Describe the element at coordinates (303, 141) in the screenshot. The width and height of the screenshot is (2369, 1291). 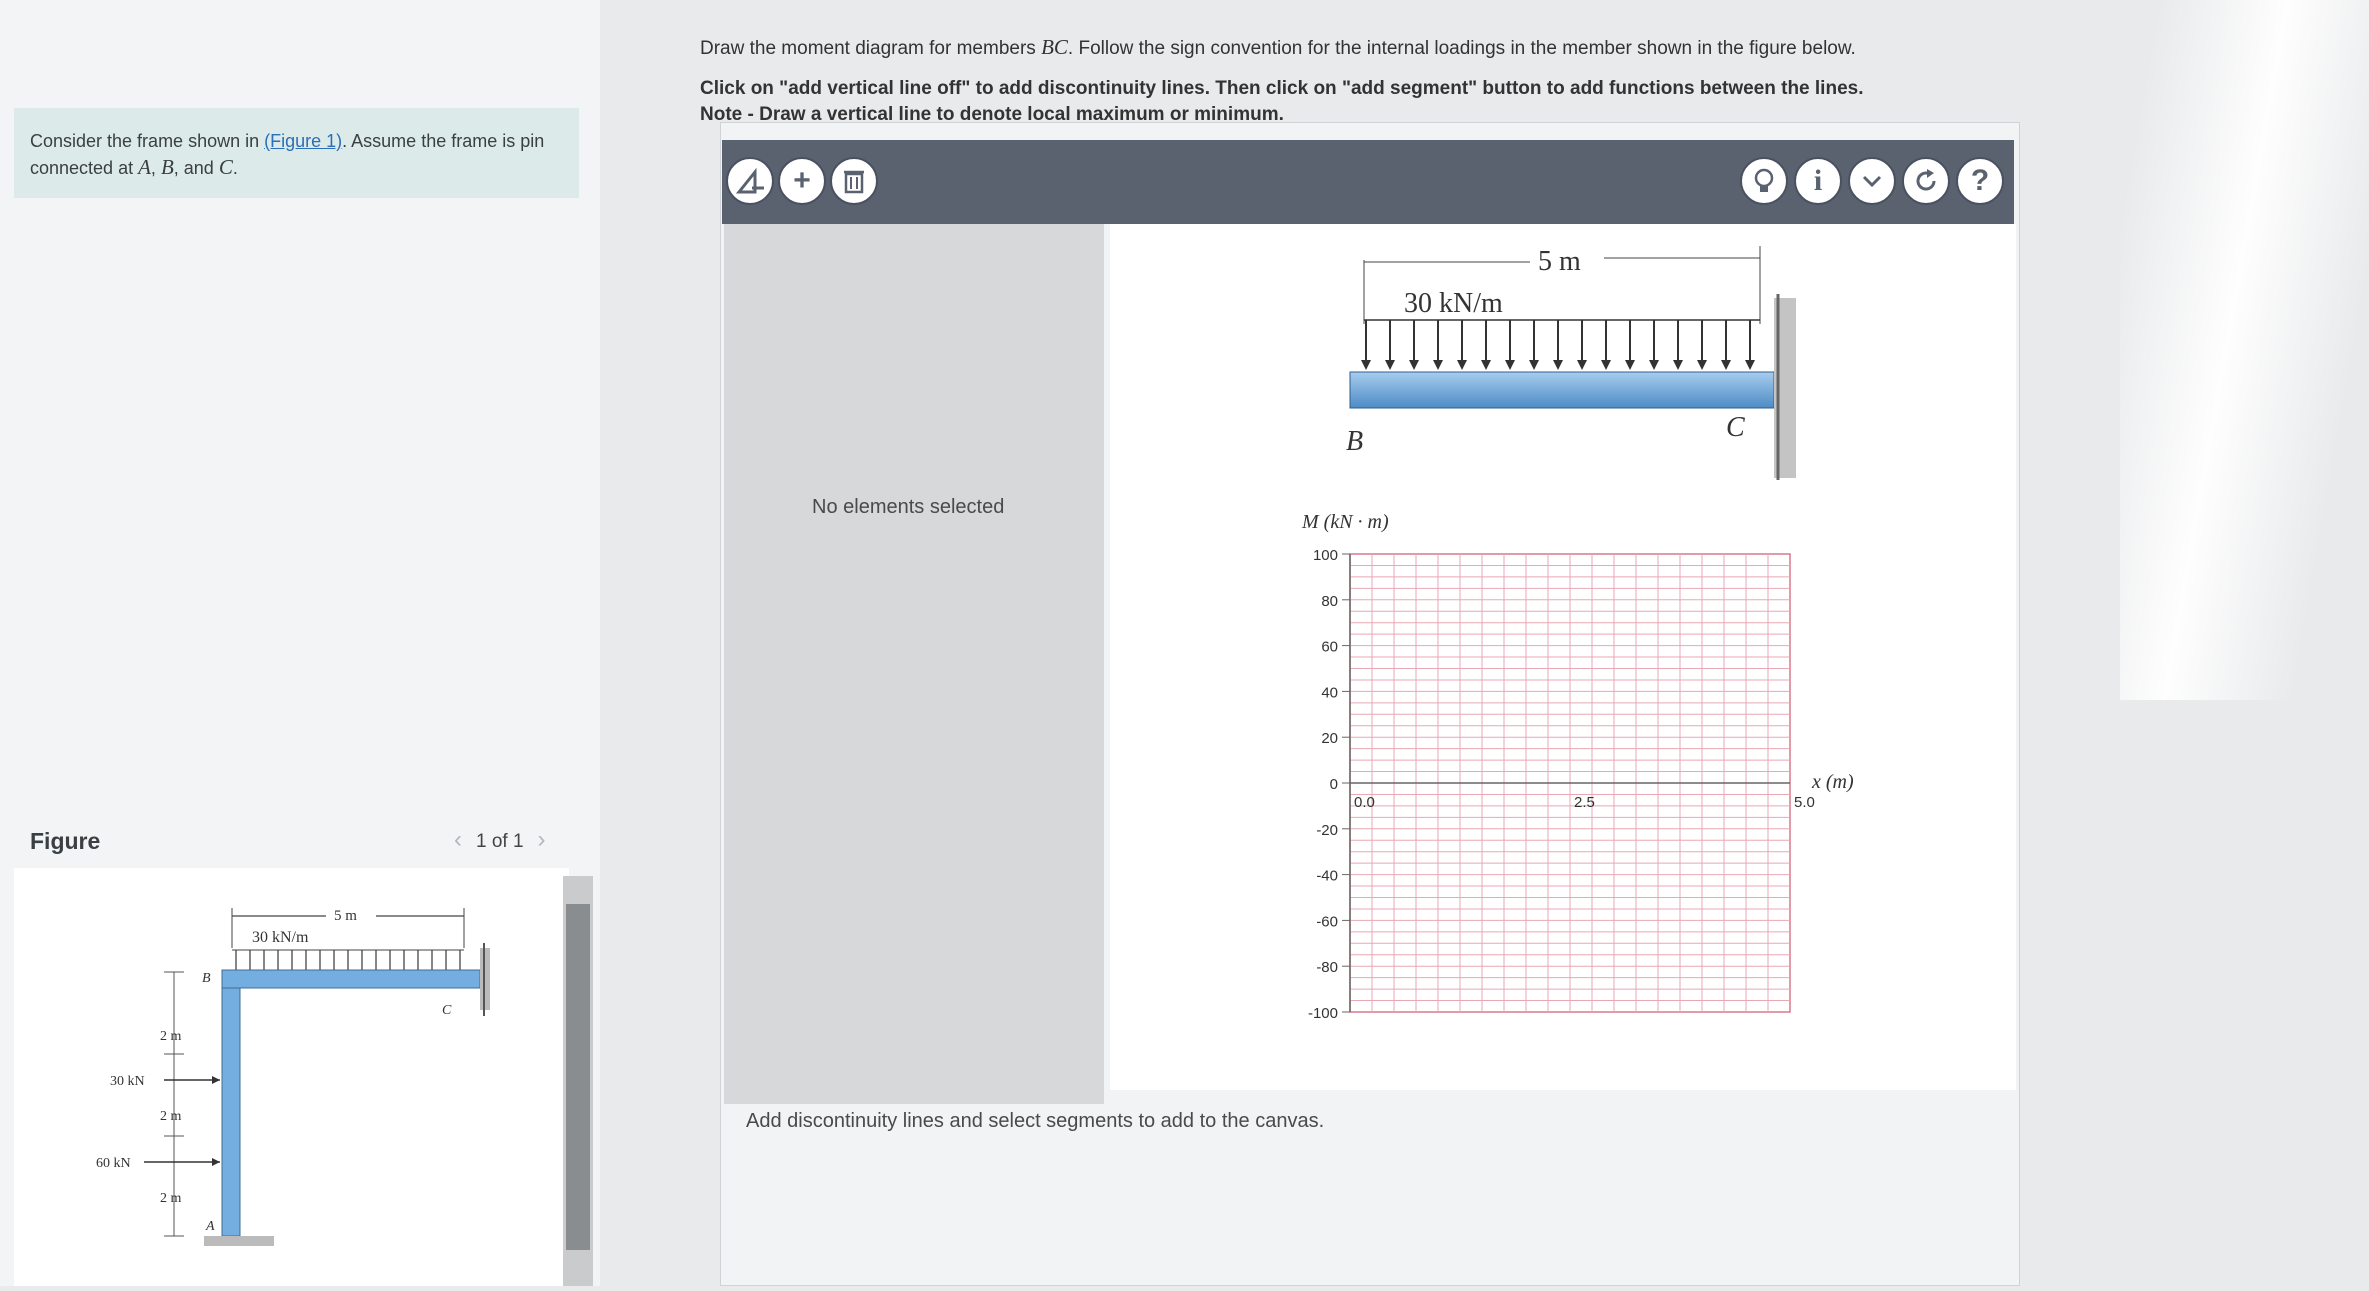
I see `figure-link: (Figure 1)` at that location.